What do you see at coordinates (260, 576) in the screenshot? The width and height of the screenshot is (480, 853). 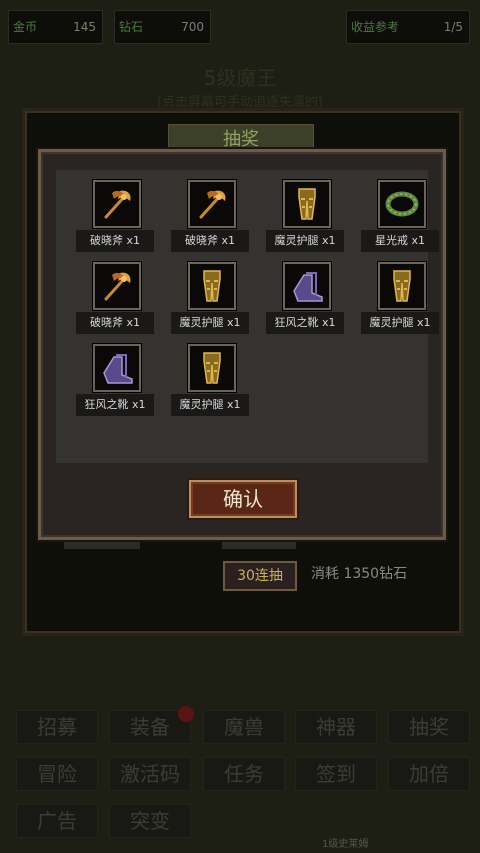 I see `draw-30-button: 30连抽` at bounding box center [260, 576].